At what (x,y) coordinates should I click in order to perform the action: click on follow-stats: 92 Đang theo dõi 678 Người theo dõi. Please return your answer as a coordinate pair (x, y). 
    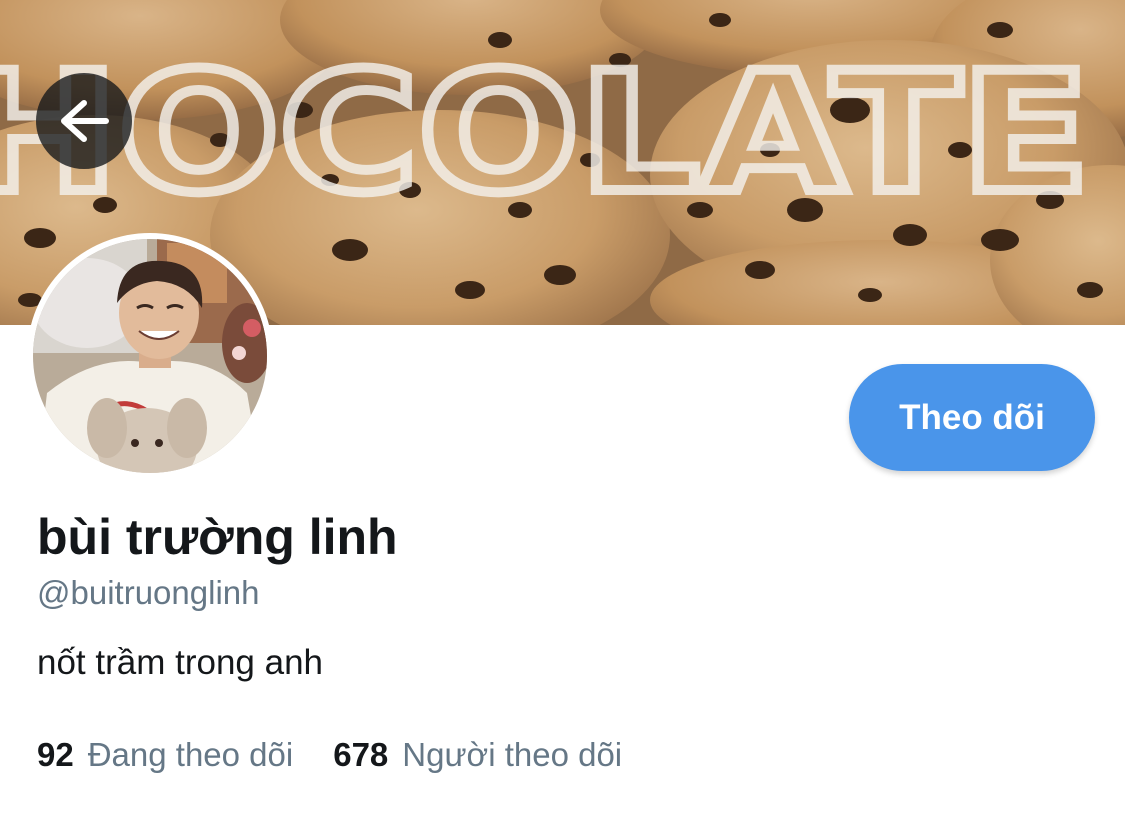
    Looking at the image, I should click on (329, 755).